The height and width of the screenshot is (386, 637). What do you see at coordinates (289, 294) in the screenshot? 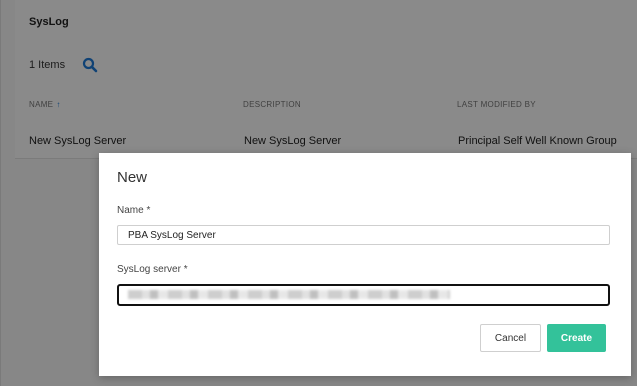
I see `redacted-value` at bounding box center [289, 294].